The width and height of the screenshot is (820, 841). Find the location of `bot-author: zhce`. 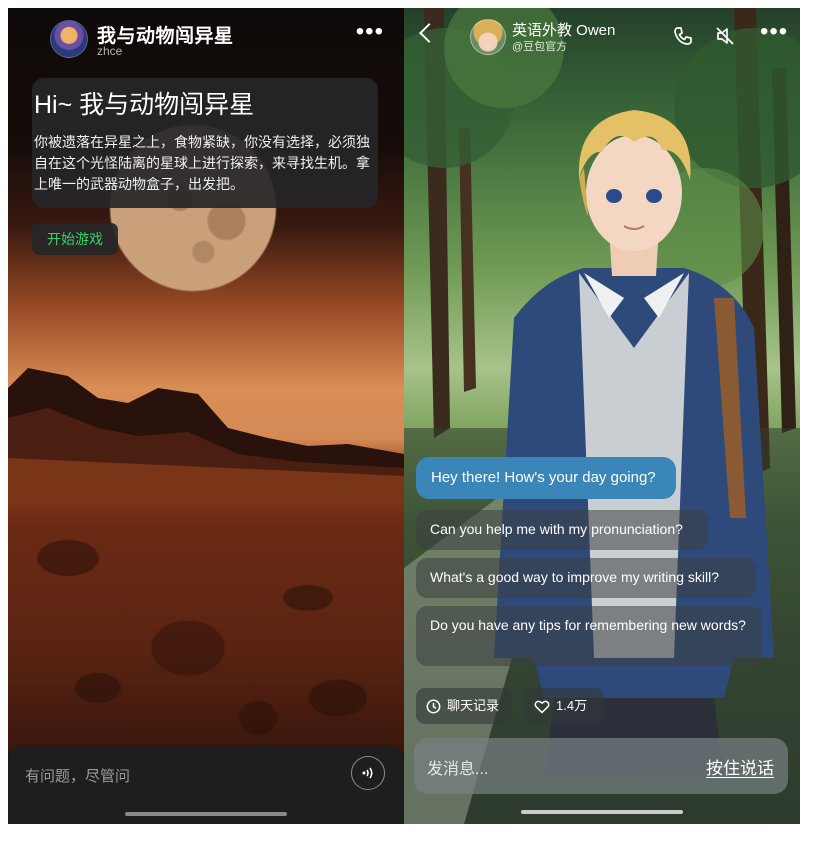

bot-author: zhce is located at coordinates (110, 51).